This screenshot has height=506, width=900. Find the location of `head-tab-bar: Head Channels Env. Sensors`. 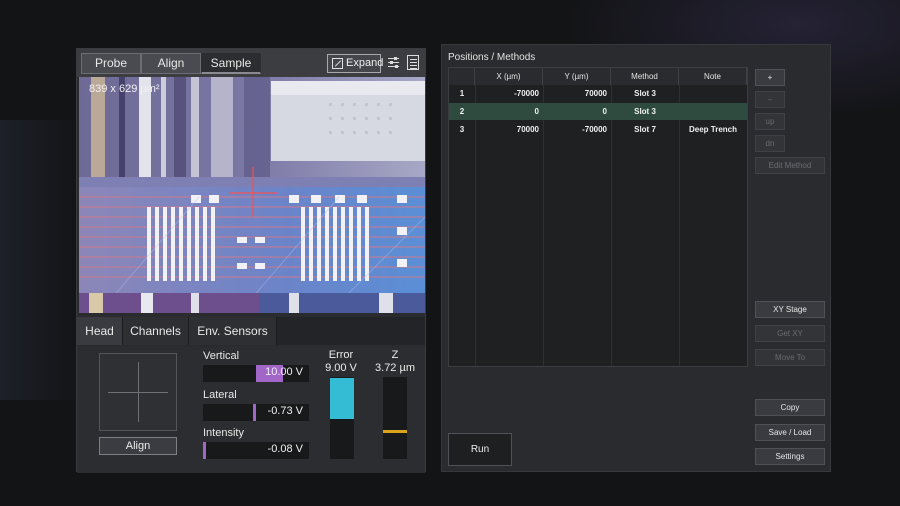

head-tab-bar: Head Channels Env. Sensors is located at coordinates (251, 331).